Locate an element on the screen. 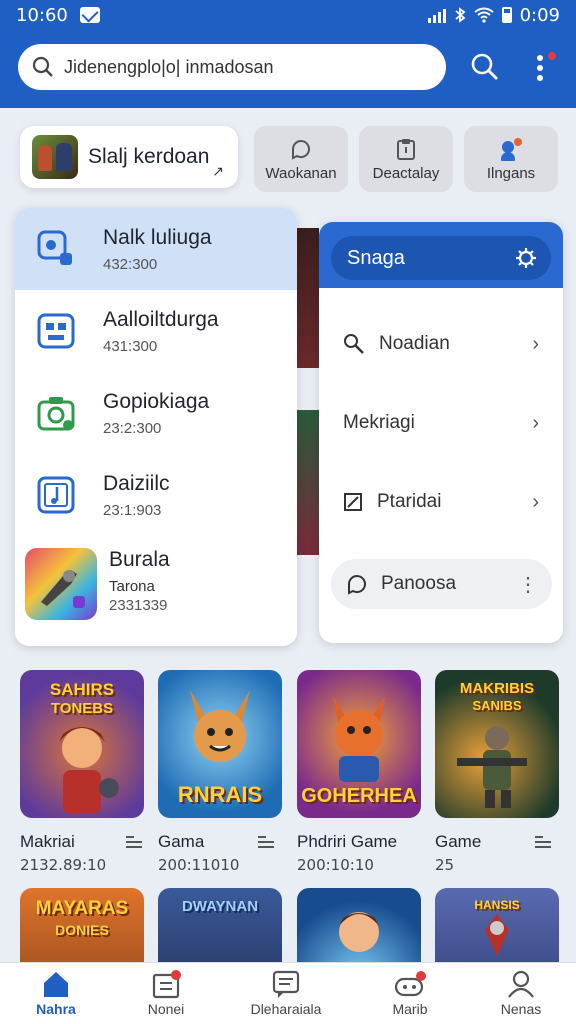  right-menu-item-3: Ptaridai › is located at coordinates (441, 502).